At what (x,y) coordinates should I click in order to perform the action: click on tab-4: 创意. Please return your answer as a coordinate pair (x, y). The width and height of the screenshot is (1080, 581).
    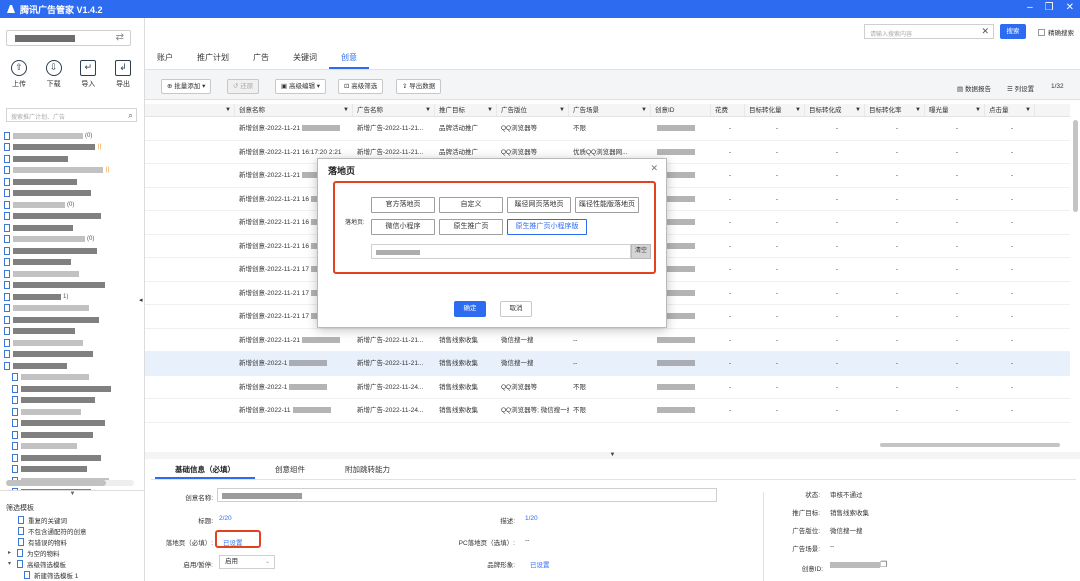
    Looking at the image, I should click on (349, 58).